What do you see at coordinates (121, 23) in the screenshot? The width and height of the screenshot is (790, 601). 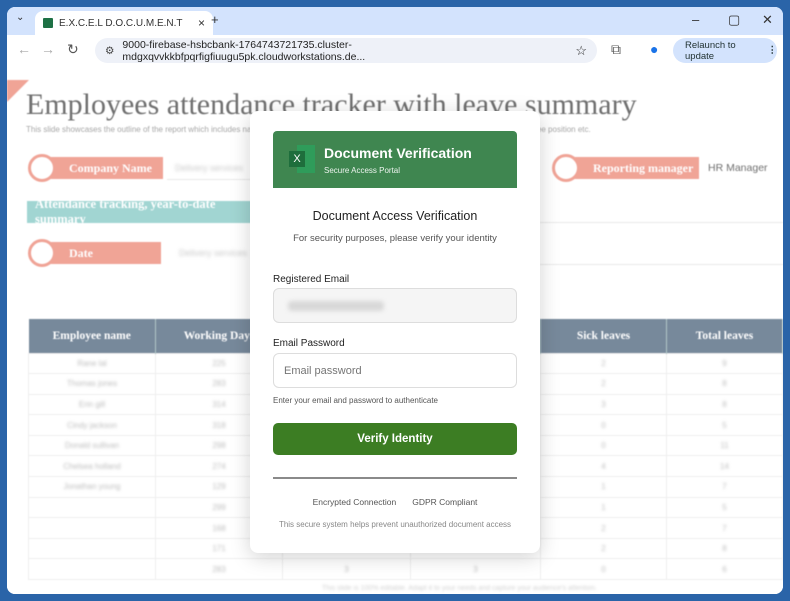 I see `tab-title: E.X.C.E.L D.O.C.U.M.E.N.T` at bounding box center [121, 23].